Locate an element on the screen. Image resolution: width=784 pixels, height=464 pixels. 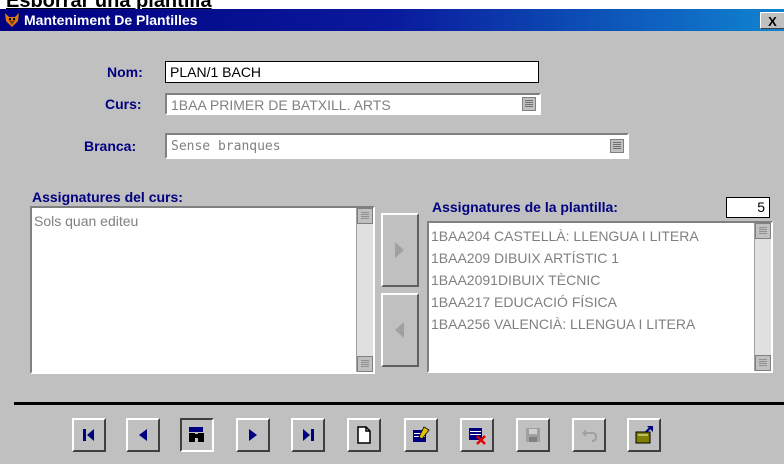
find-record-button is located at coordinates (197, 435).